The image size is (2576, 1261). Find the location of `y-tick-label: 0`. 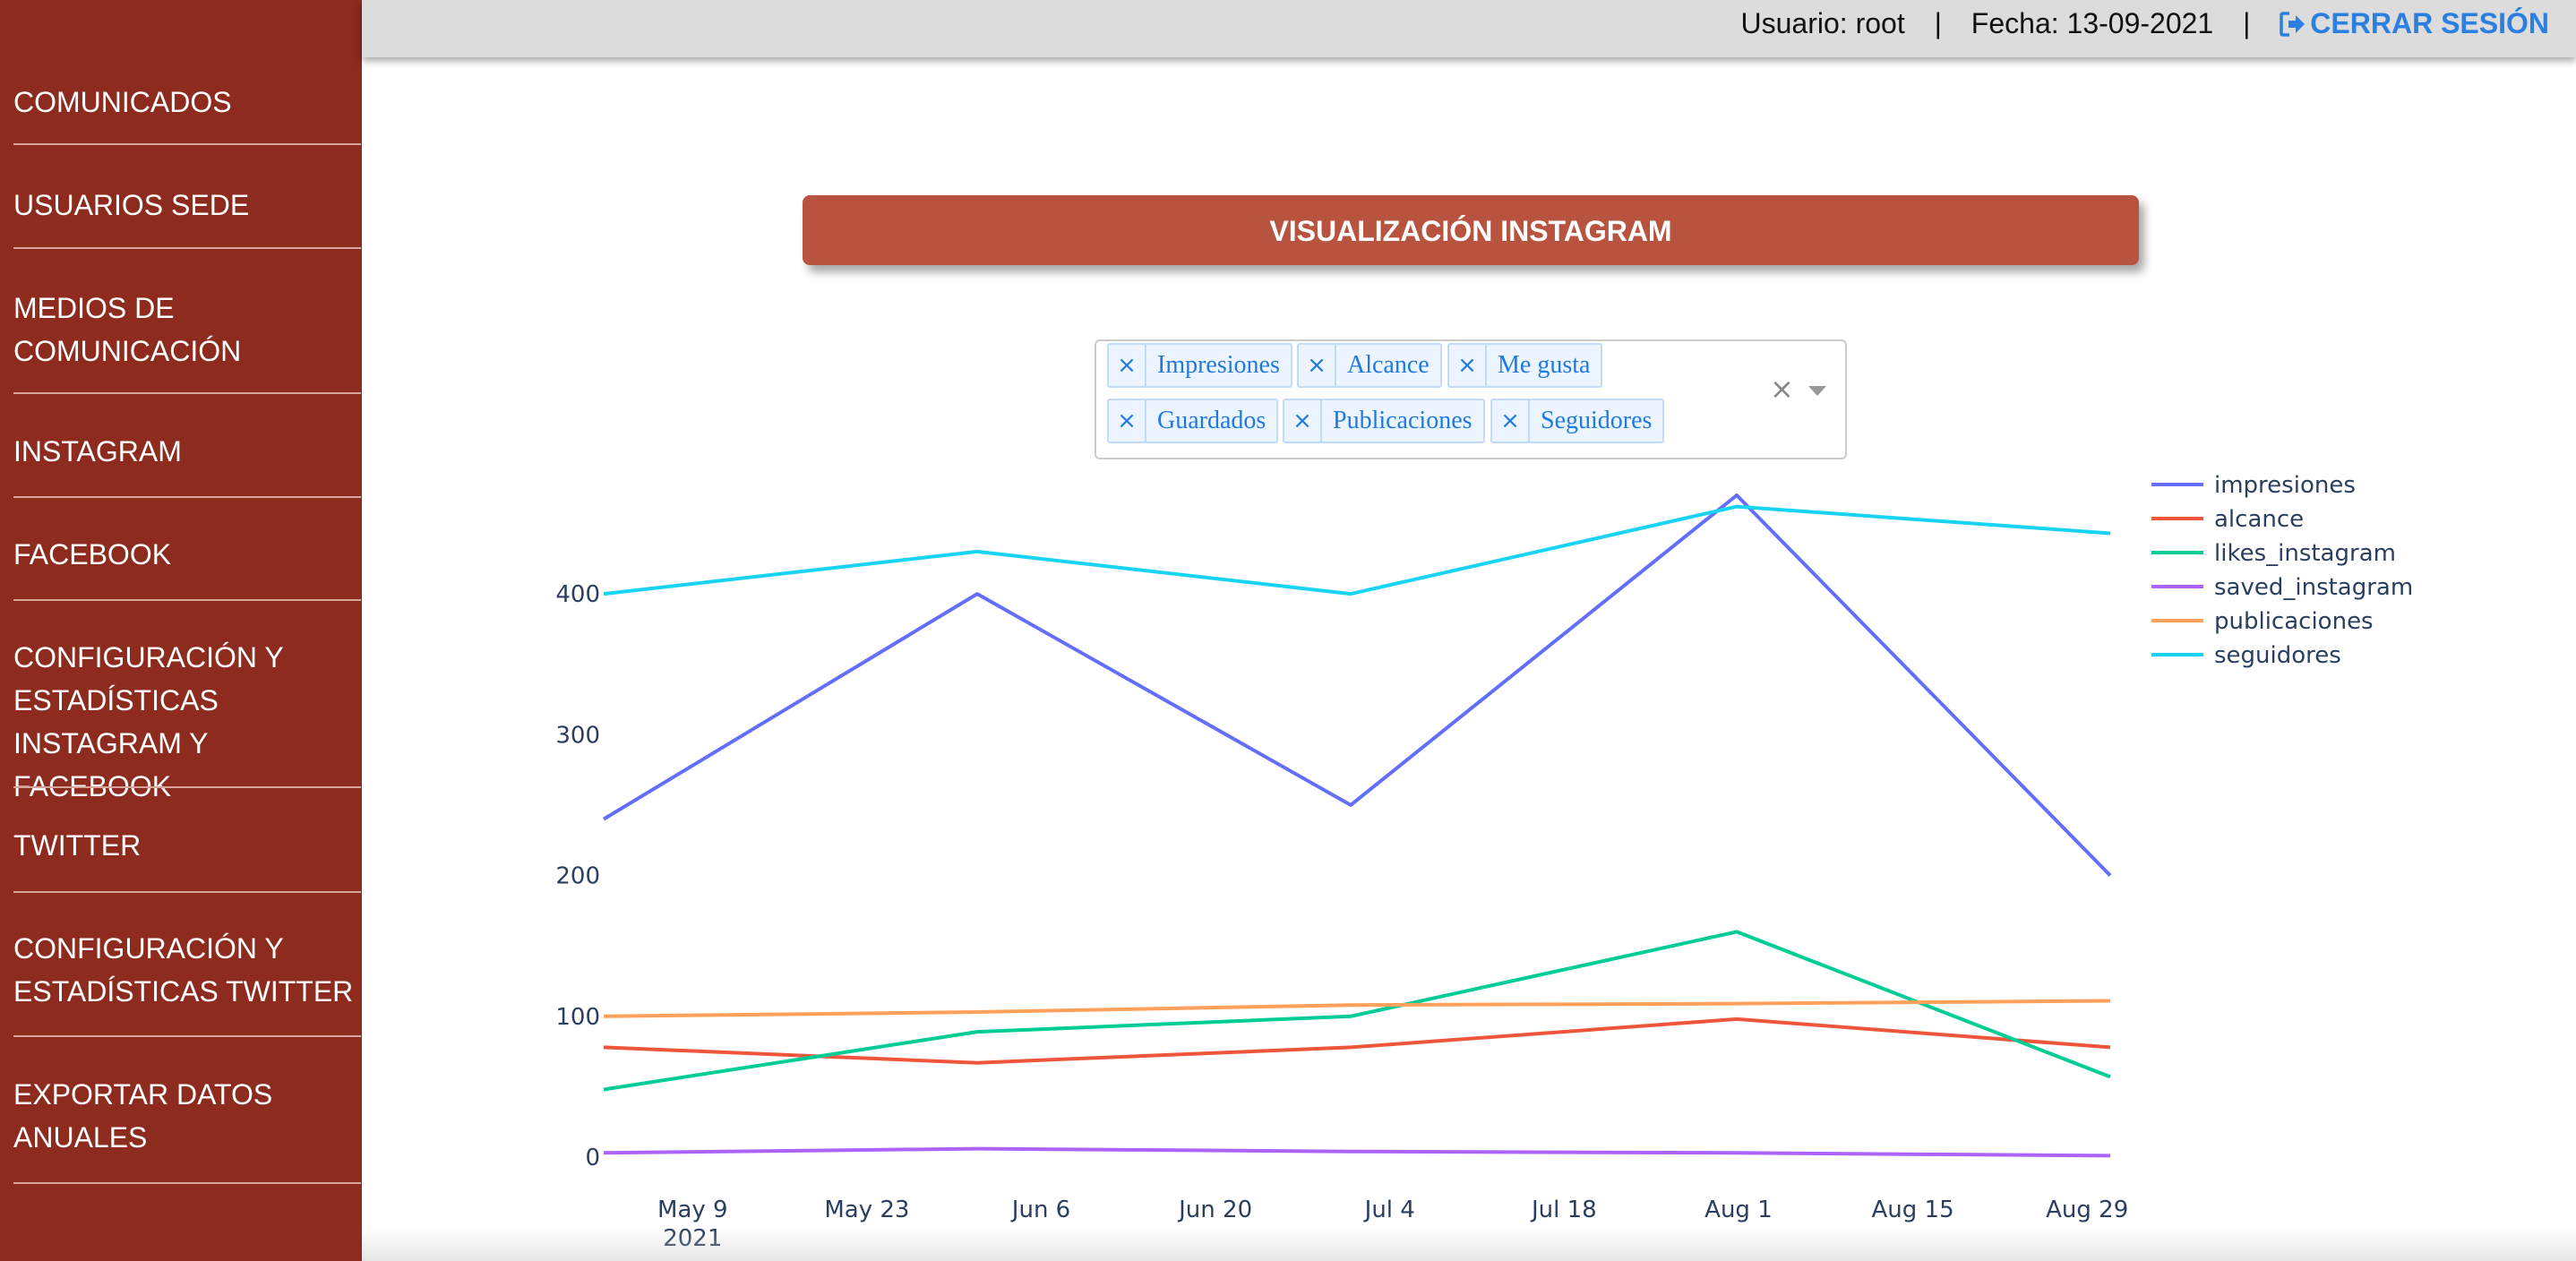

y-tick-label: 0 is located at coordinates (592, 1158).